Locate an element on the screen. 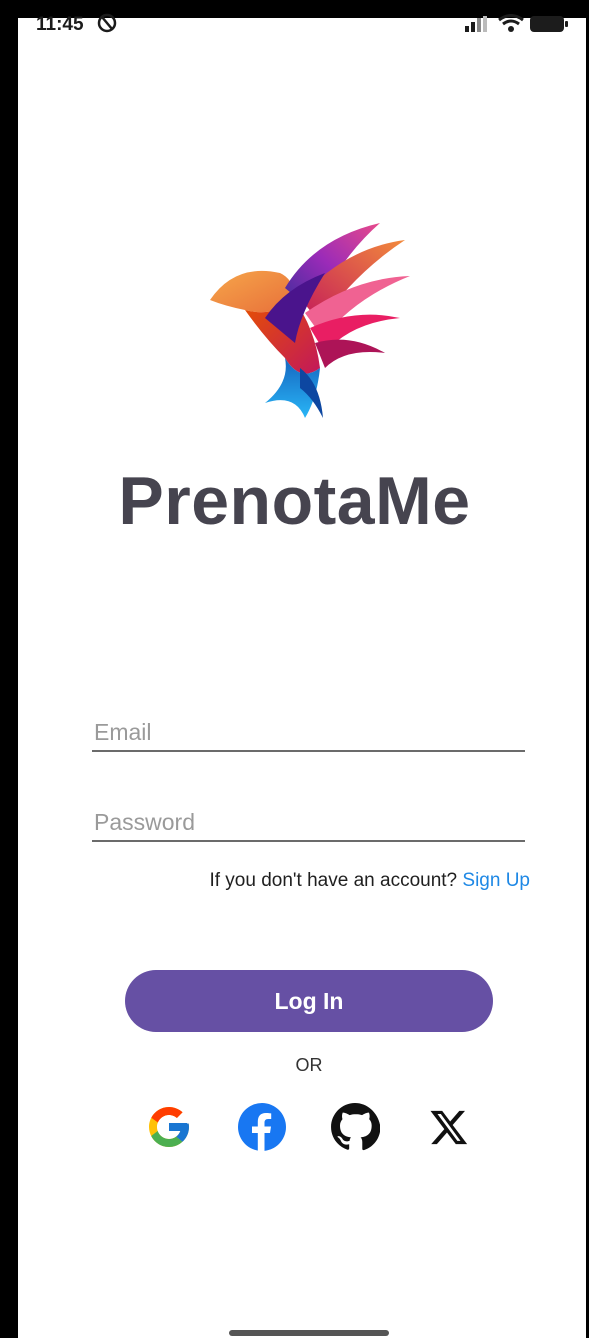  wifi-icon is located at coordinates (511, 26).